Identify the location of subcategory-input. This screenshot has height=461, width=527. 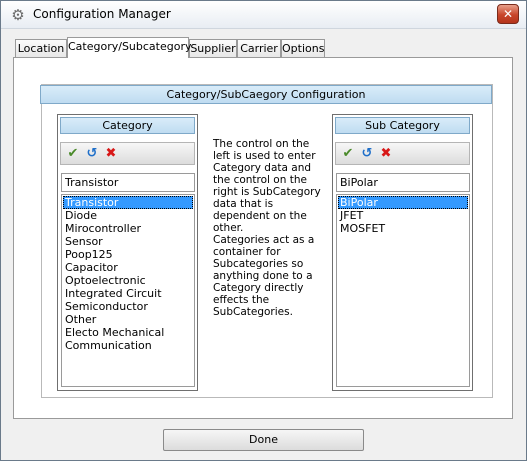
(403, 182).